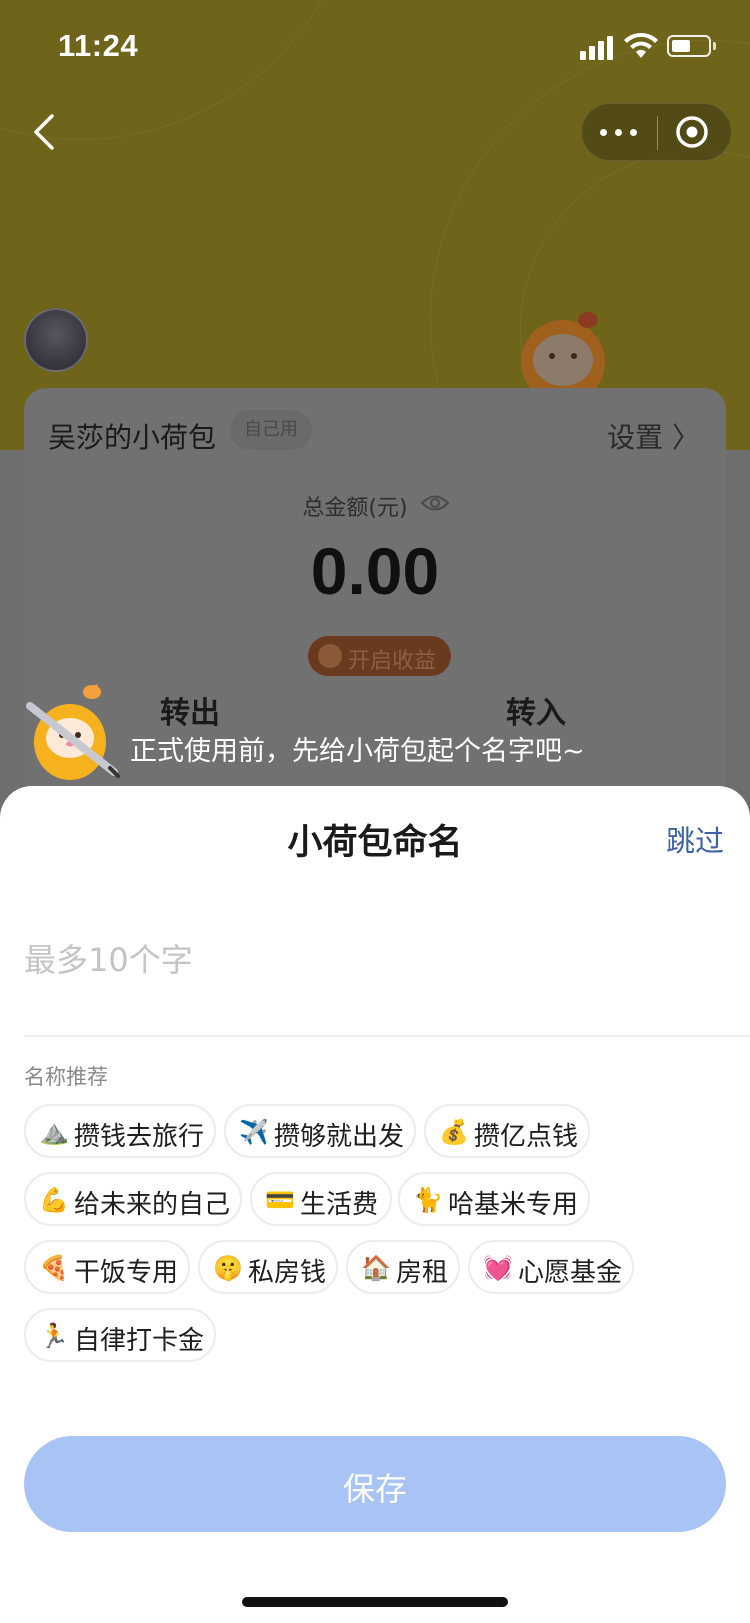  Describe the element at coordinates (98, 45) in the screenshot. I see `status-time: 11:24` at that location.